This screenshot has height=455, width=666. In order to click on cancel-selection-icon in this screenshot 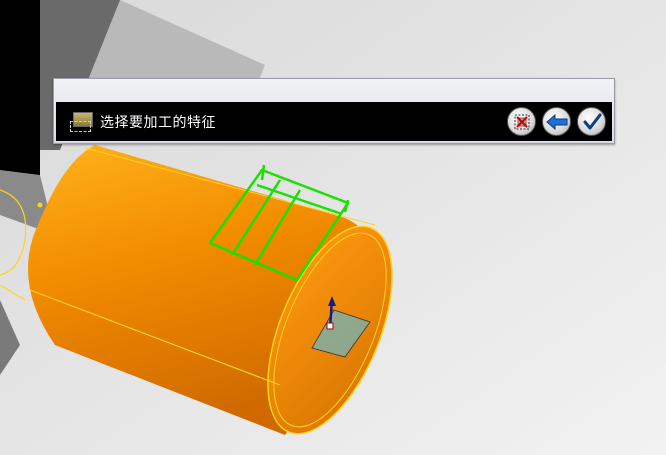, I will do `click(521, 121)`.